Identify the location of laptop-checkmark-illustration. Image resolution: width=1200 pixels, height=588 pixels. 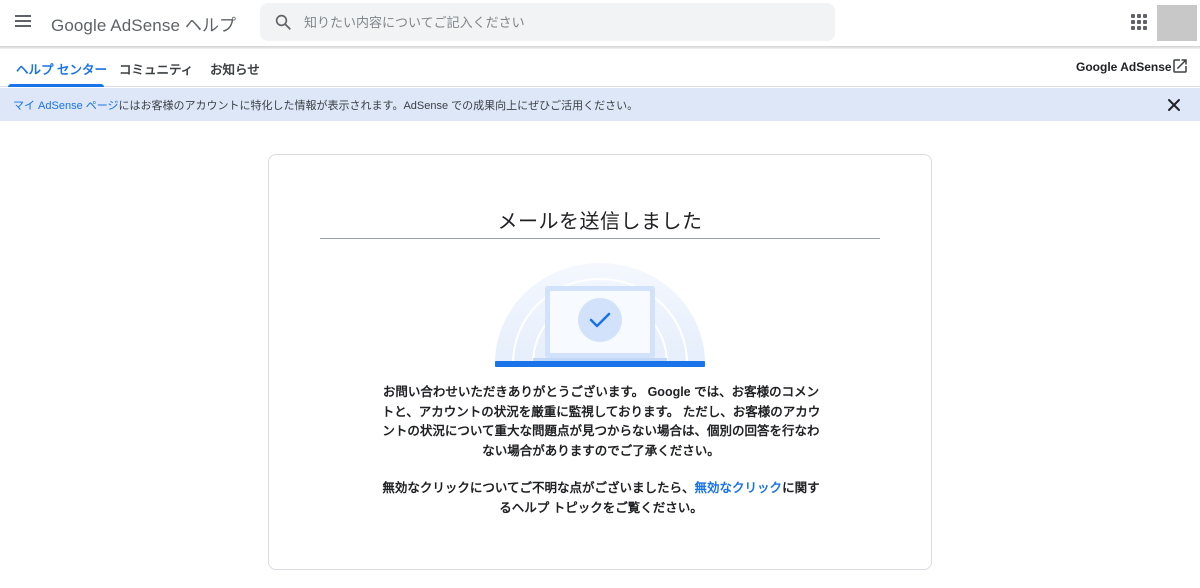
(600, 315).